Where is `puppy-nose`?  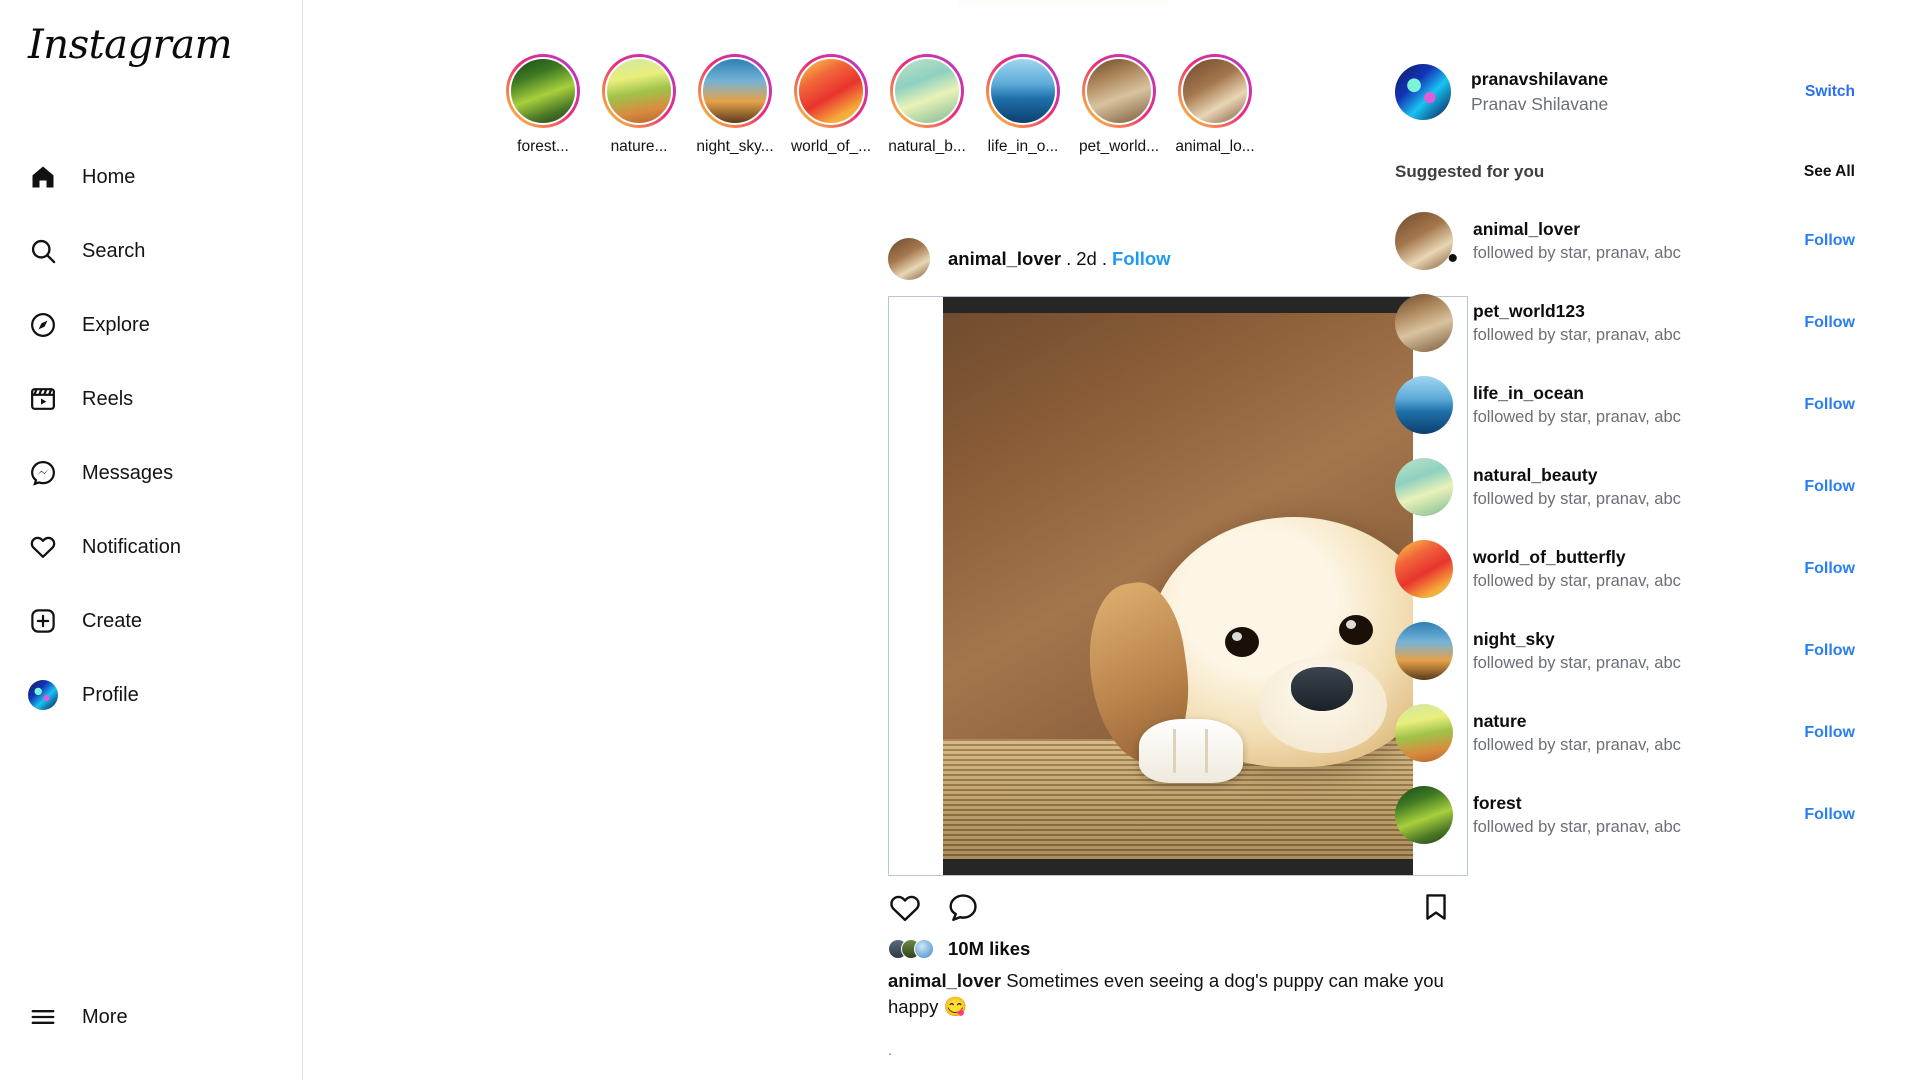 puppy-nose is located at coordinates (1322, 689).